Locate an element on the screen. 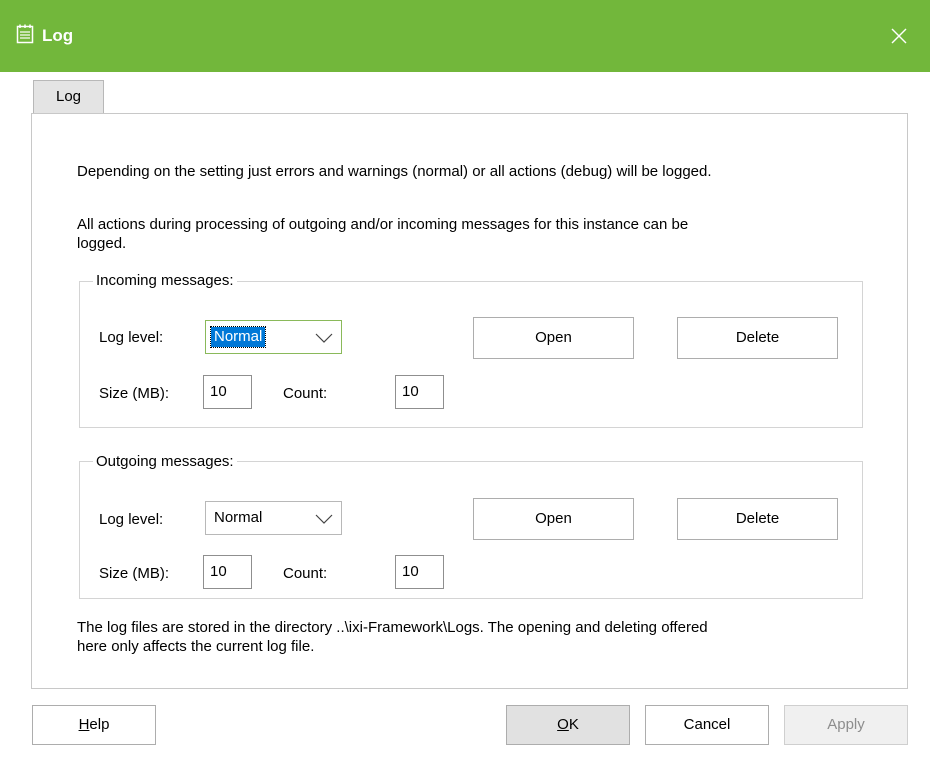  outgoing-count-field: 10 is located at coordinates (419, 572).